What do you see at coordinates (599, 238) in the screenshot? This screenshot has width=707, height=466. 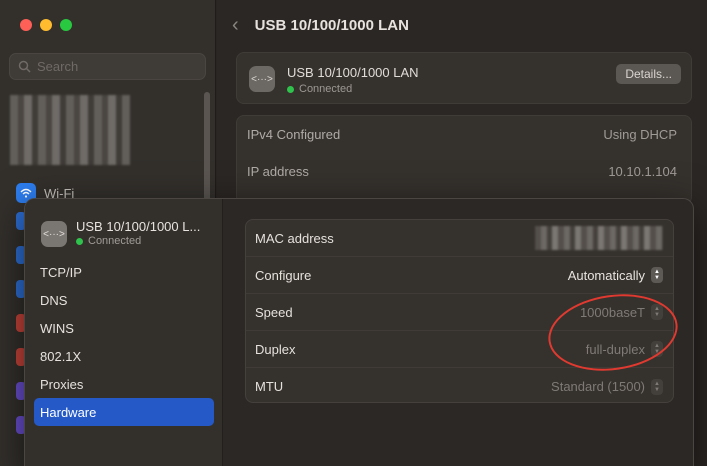 I see `redacted-mac-address` at bounding box center [599, 238].